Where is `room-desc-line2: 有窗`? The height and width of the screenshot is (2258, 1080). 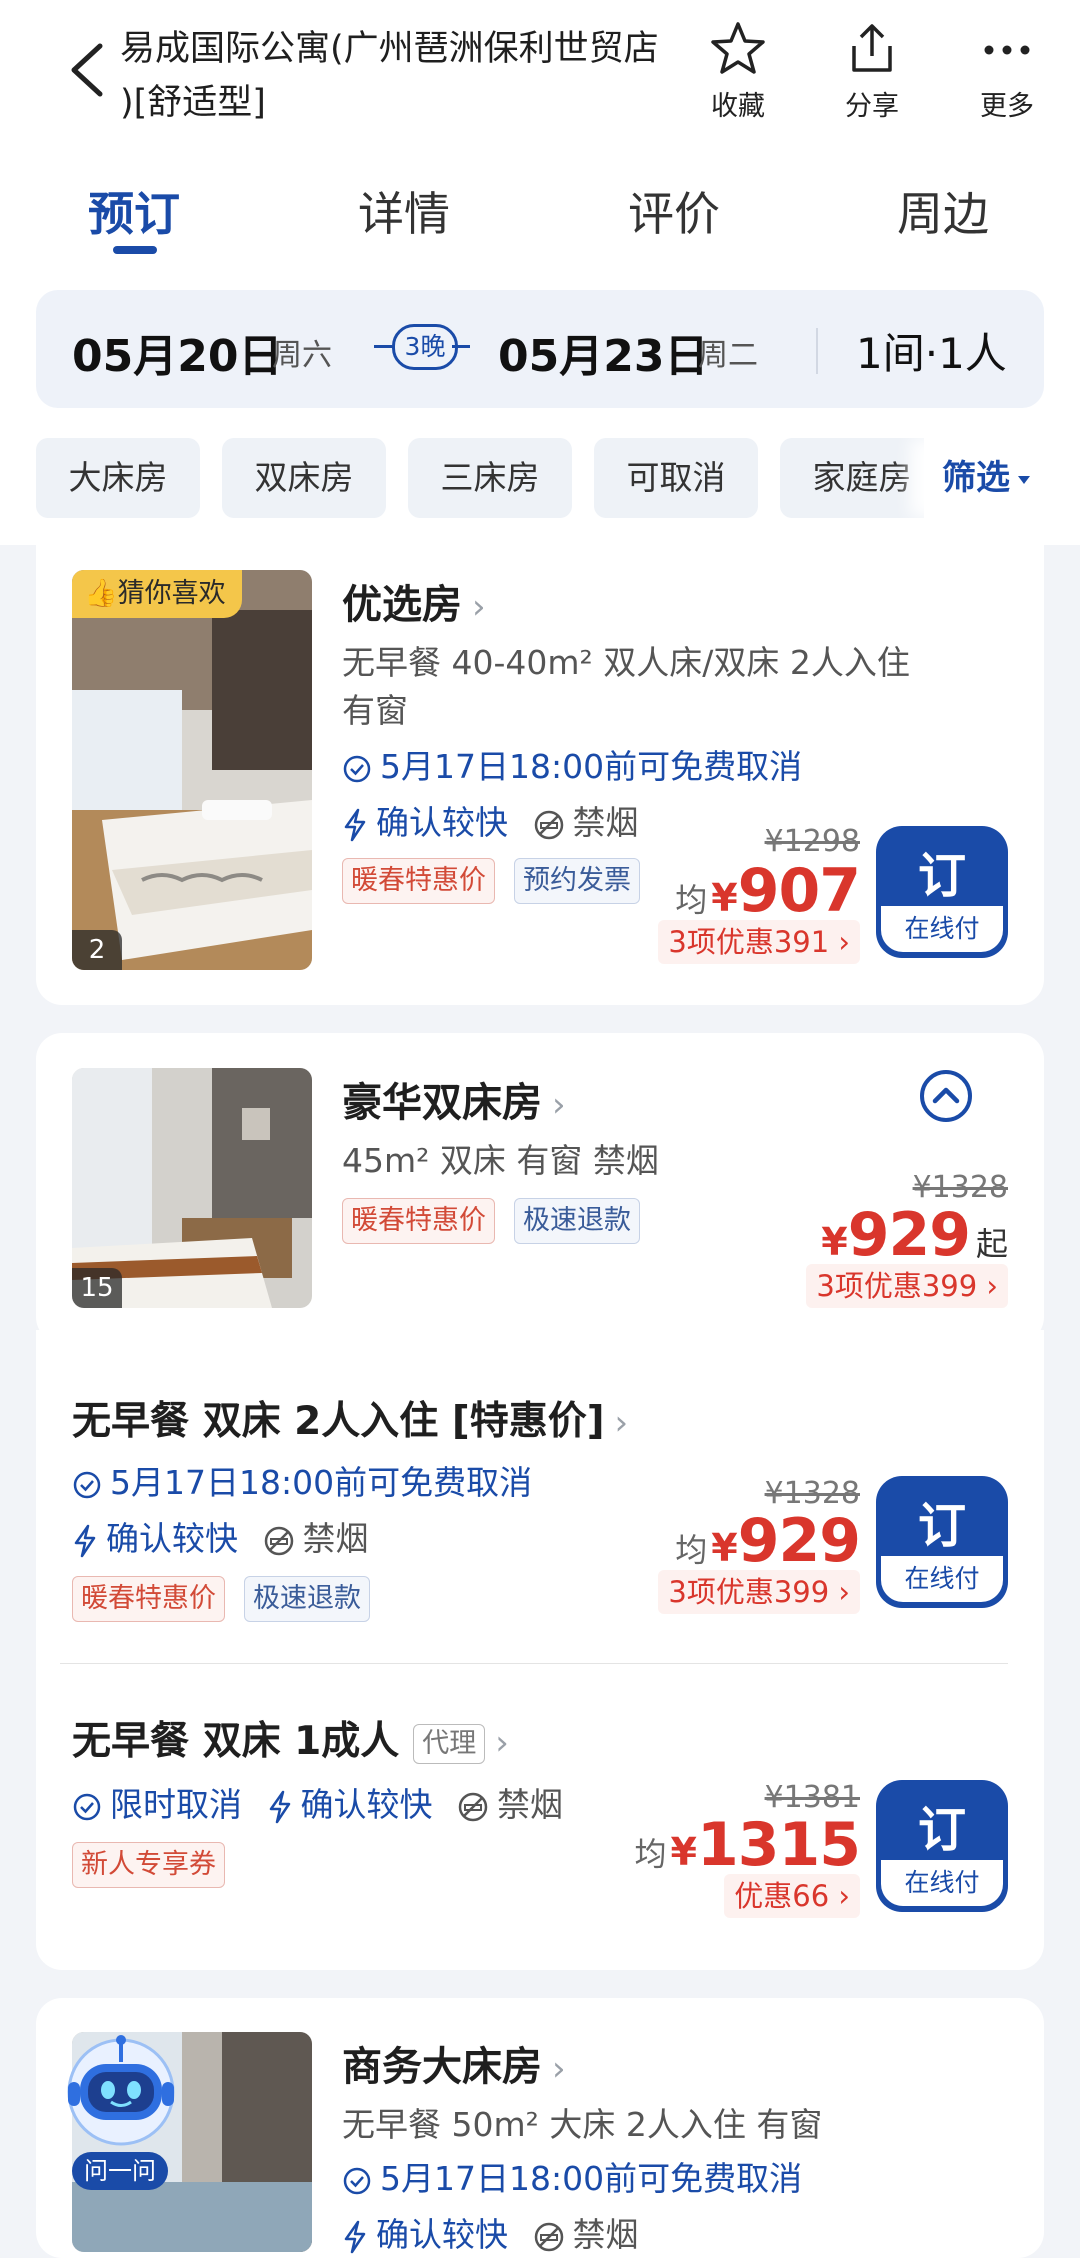
room-desc-line2: 有窗 is located at coordinates (375, 710).